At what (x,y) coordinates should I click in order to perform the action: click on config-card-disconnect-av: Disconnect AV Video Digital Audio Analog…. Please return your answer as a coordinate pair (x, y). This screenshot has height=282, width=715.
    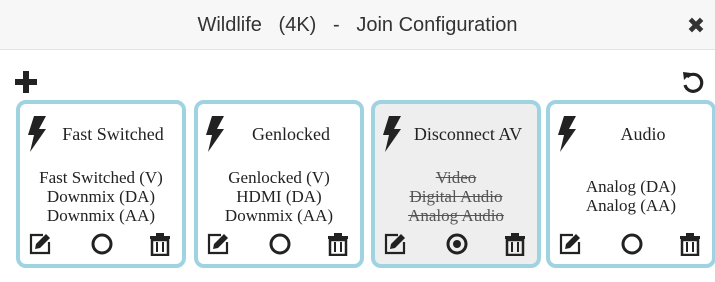
    Looking at the image, I should click on (456, 184).